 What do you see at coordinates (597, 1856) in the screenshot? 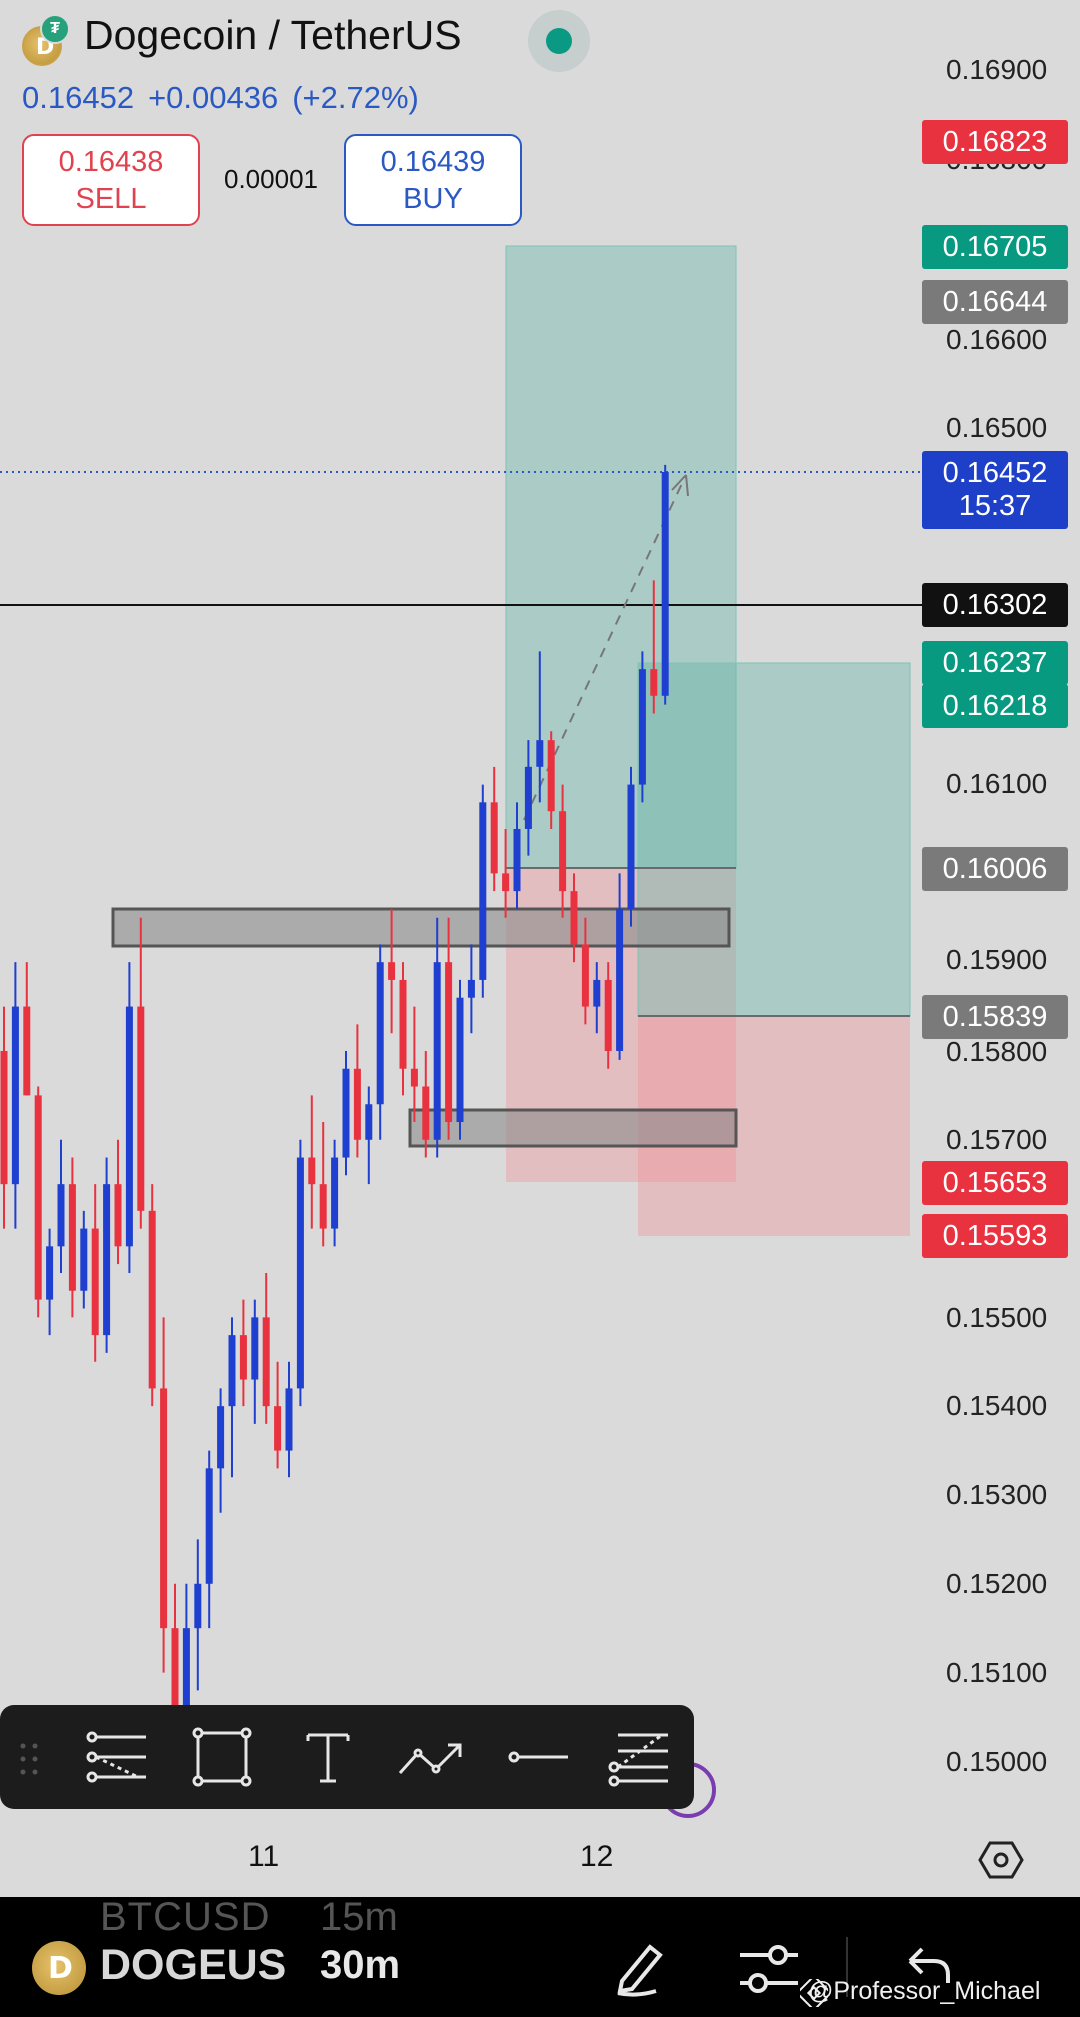
I see `time-axis-label: 12` at bounding box center [597, 1856].